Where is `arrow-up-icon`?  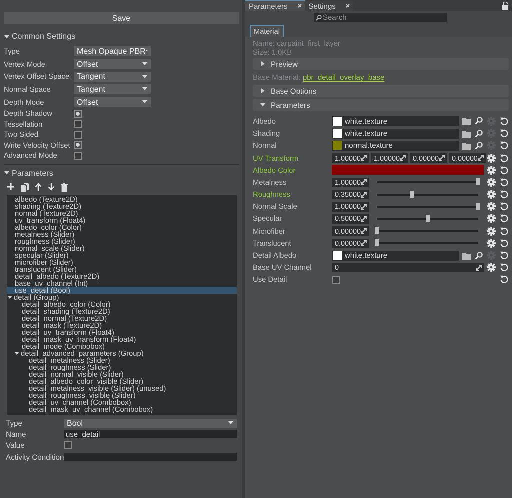
arrow-up-icon is located at coordinates (38, 187).